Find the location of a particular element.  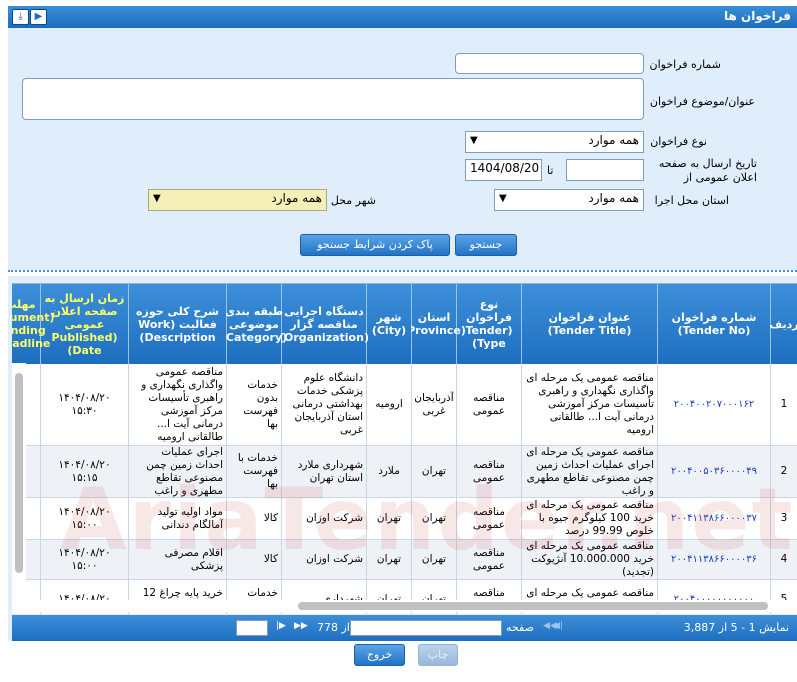

table-cell: مواد اولیه تولید آمالگام دندانی is located at coordinates (177, 519).